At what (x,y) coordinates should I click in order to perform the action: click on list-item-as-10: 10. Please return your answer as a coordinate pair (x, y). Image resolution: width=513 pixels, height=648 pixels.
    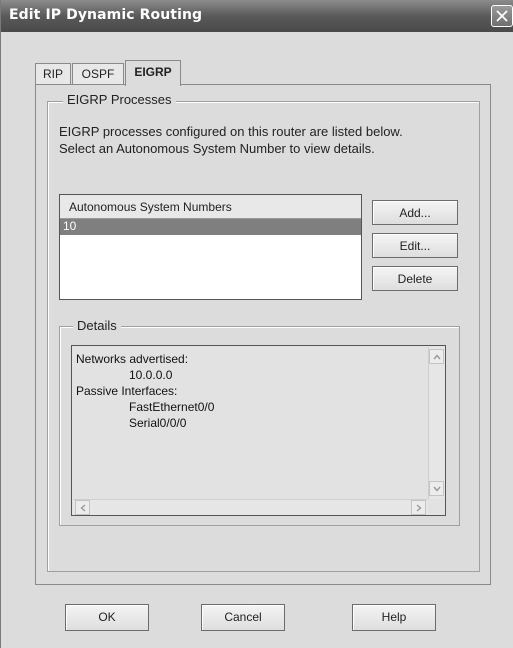
    Looking at the image, I should click on (210, 227).